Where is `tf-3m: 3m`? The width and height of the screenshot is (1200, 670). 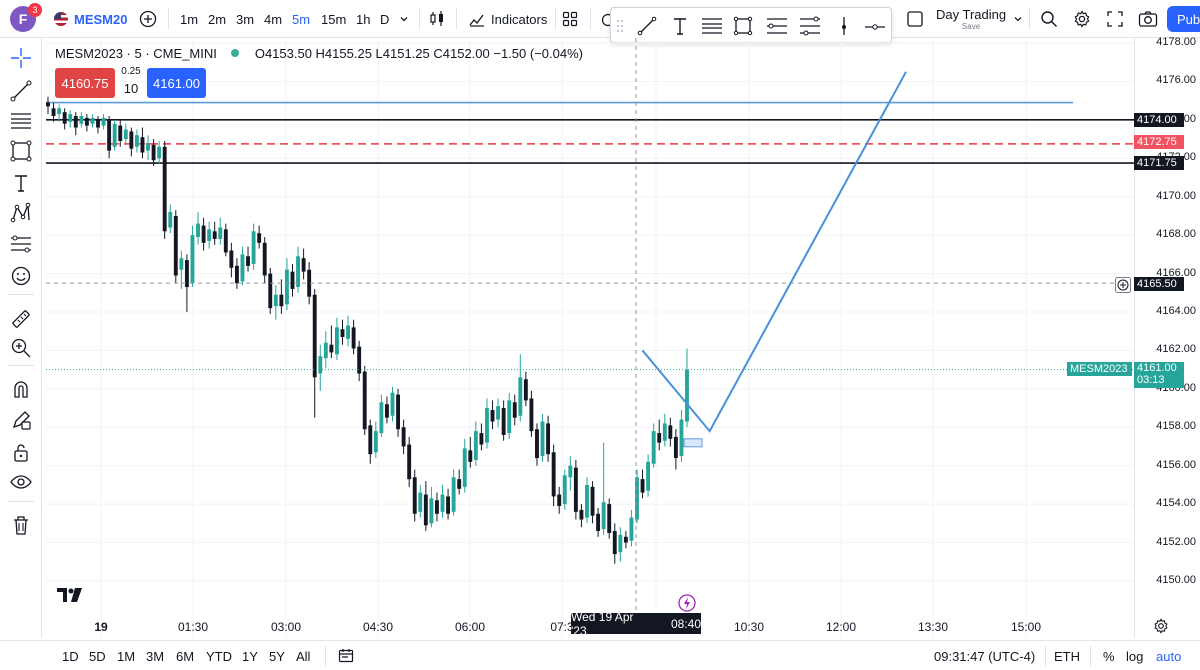 tf-3m: 3m is located at coordinates (245, 19).